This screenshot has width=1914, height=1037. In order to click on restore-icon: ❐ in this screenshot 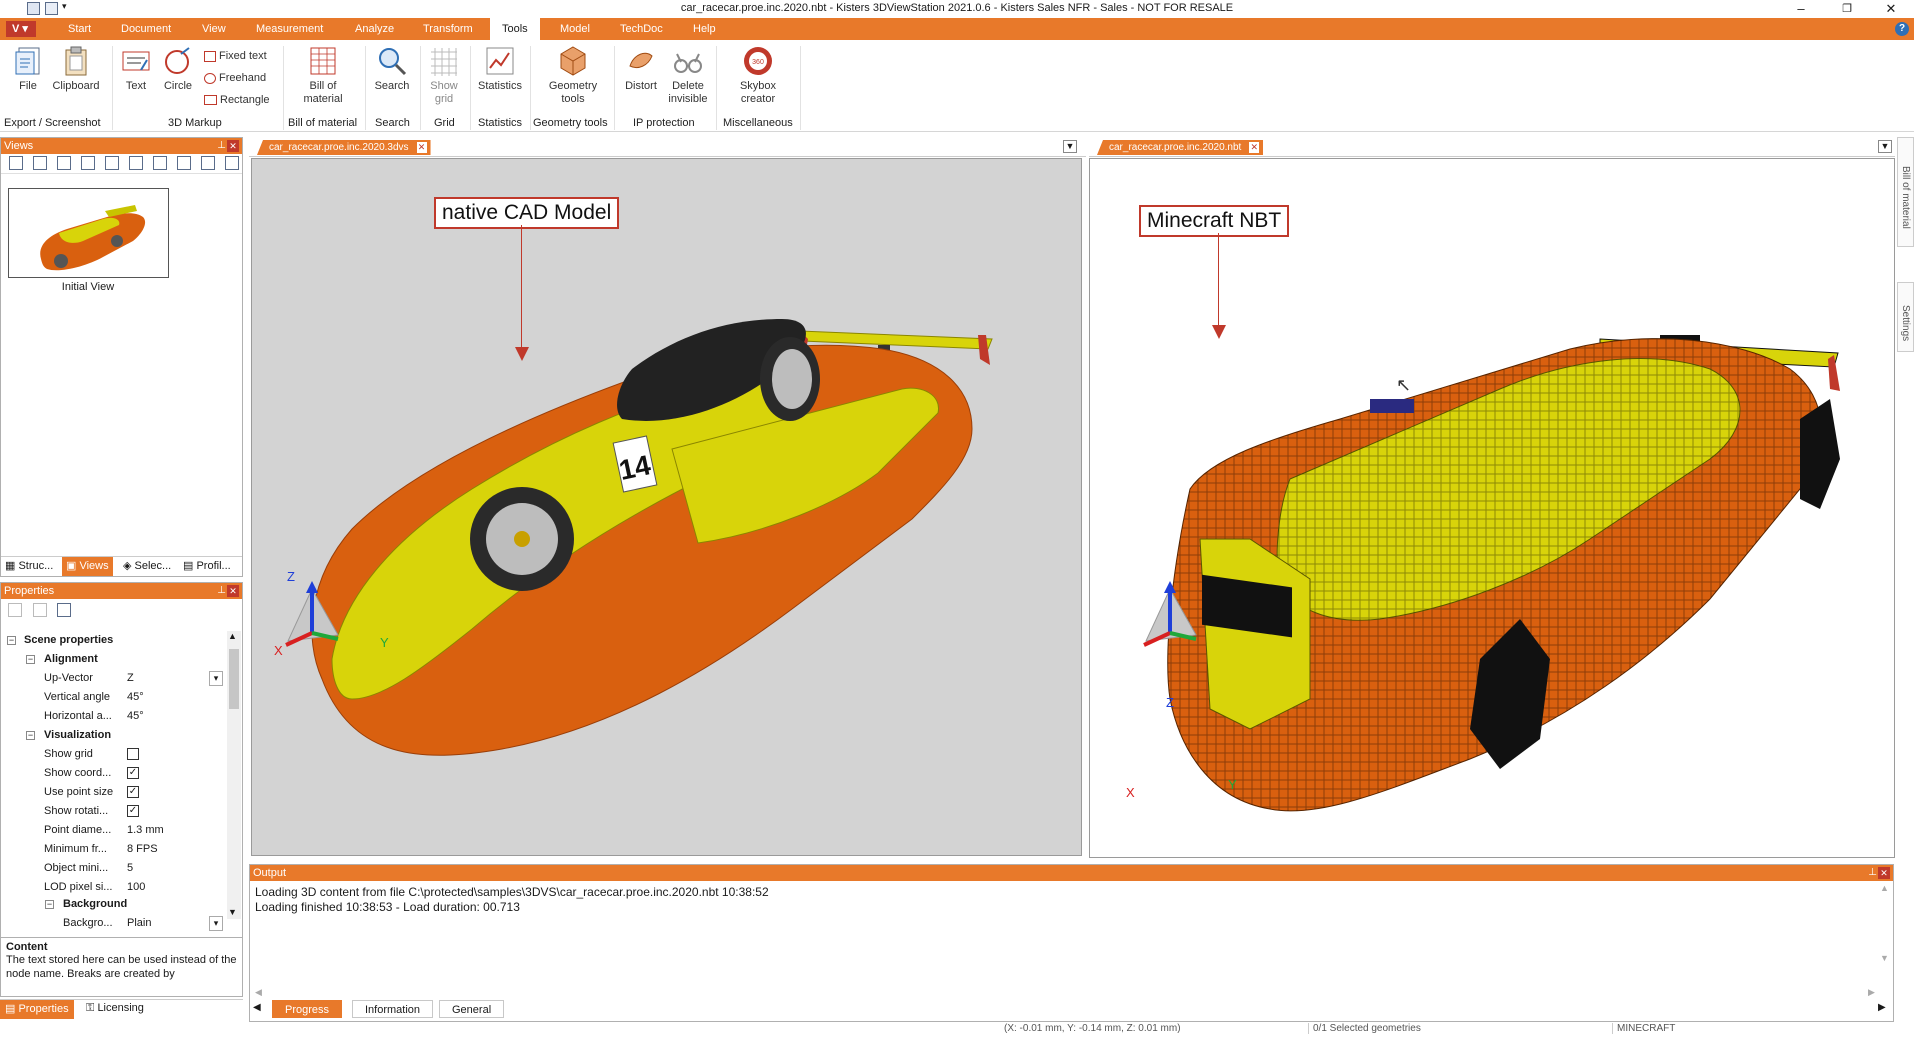, I will do `click(1847, 9)`.